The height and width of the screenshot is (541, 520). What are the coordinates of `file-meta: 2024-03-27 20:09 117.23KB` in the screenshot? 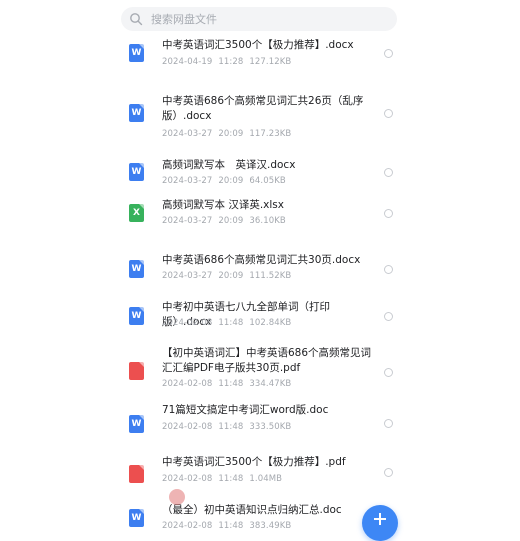 It's located at (226, 134).